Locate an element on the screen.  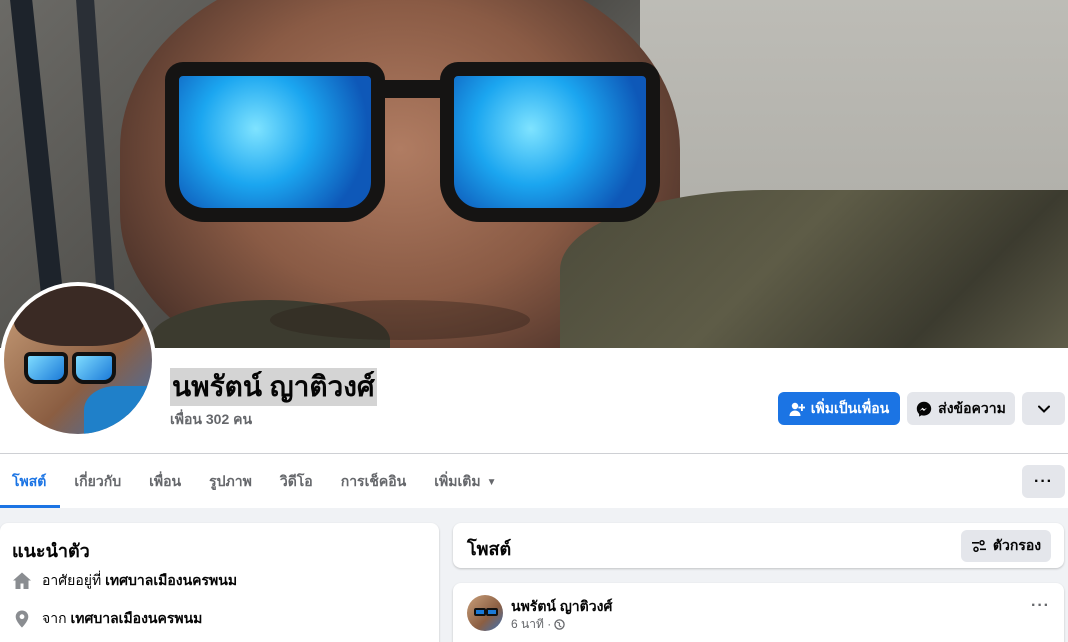
messenger-icon is located at coordinates (924, 409).